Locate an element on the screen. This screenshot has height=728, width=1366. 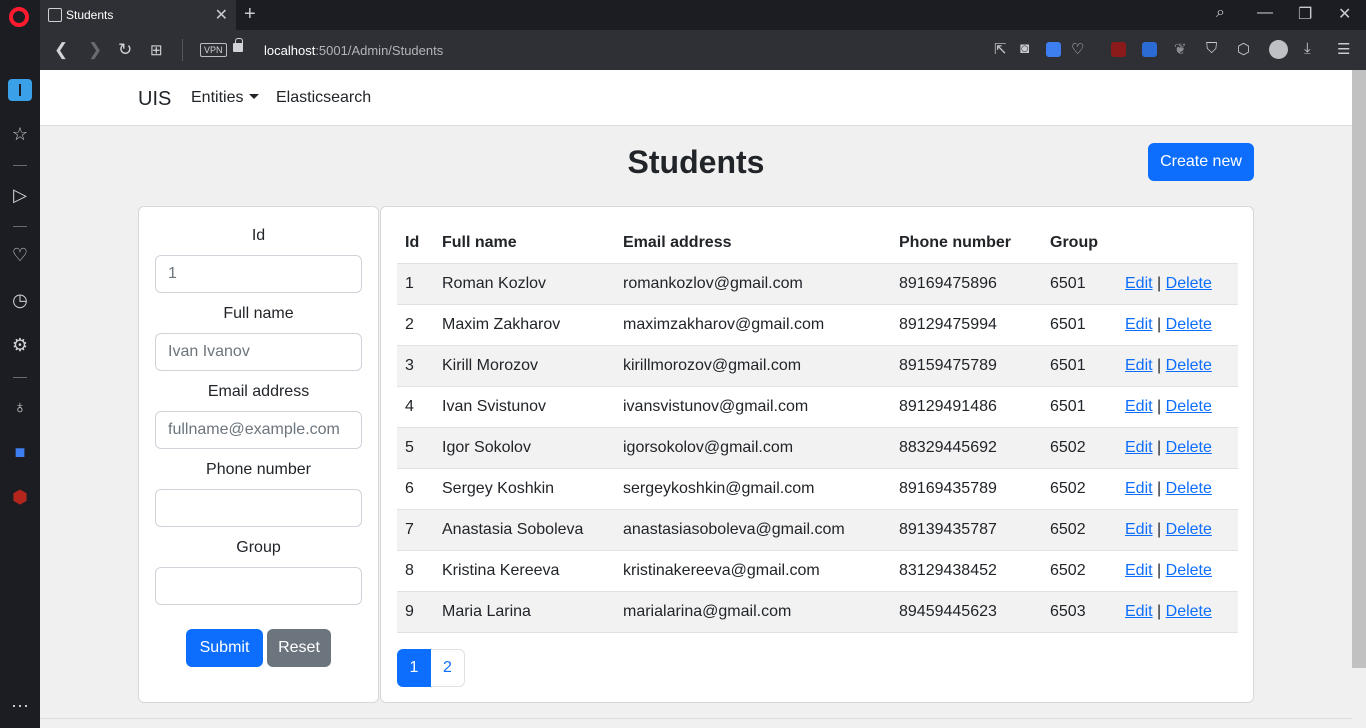
history-icon: ◷ is located at coordinates (20, 300).